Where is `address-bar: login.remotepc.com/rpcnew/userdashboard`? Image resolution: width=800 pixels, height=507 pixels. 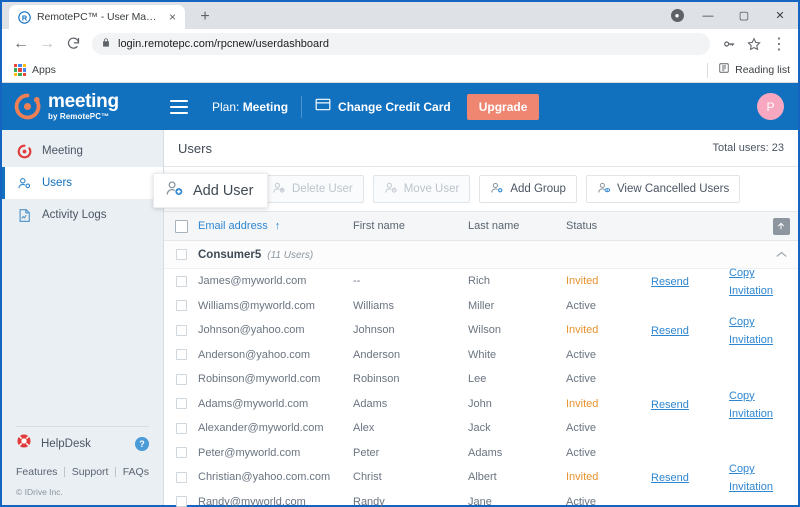 address-bar: login.remotepc.com/rpcnew/userdashboard is located at coordinates (401, 43).